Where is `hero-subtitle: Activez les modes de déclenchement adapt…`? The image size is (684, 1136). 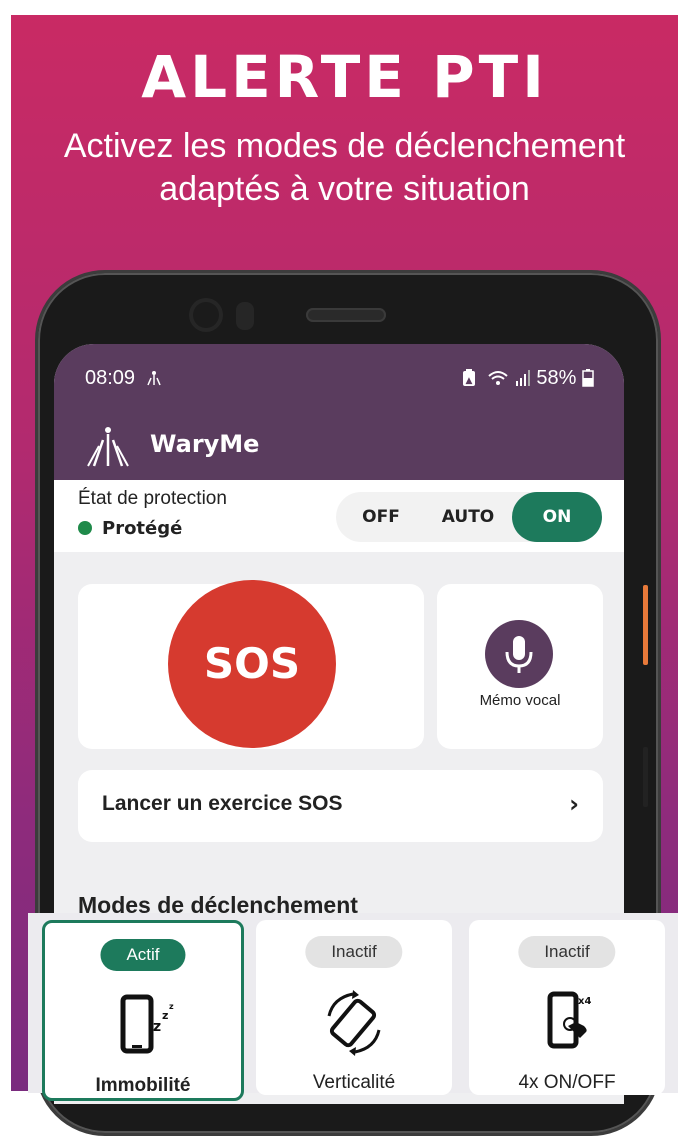 hero-subtitle: Activez les modes de déclenchement adapt… is located at coordinates (344, 168).